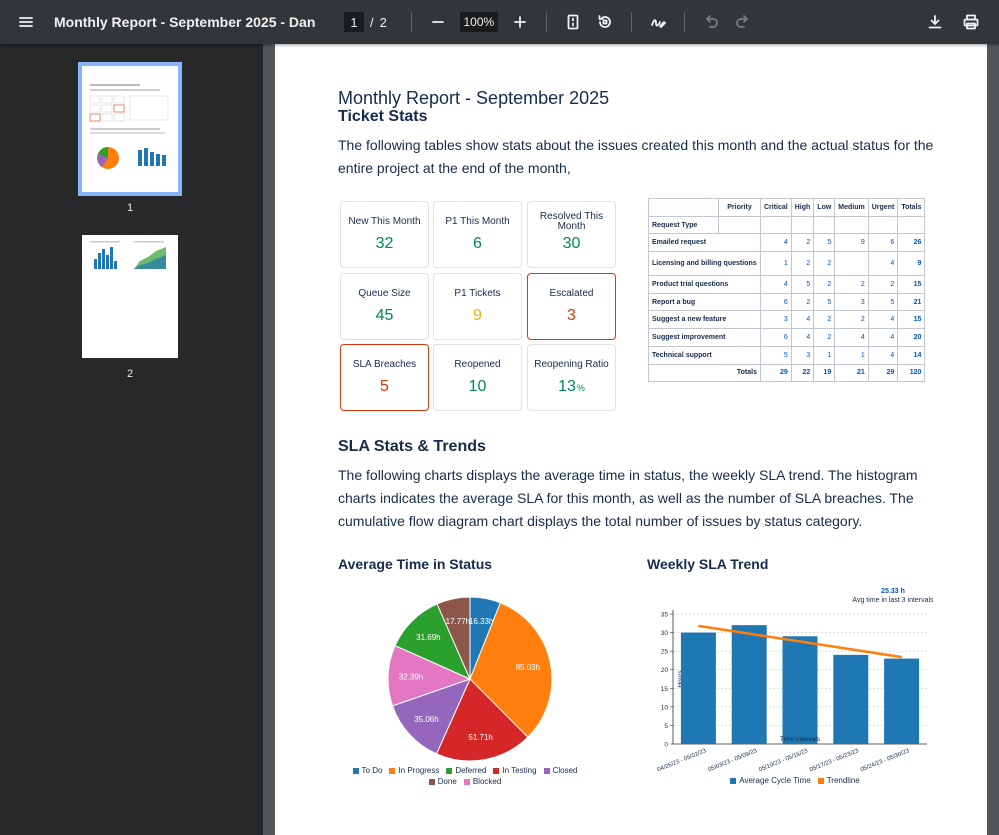 The height and width of the screenshot is (835, 999). I want to click on zoom-level-input: 100%, so click(478, 22).